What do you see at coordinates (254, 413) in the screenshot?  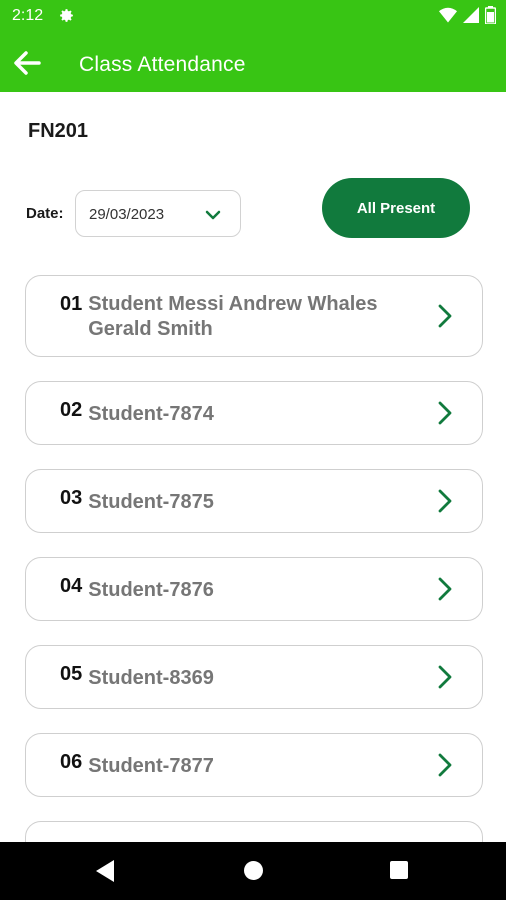 I see `student-row: 02 Student-7874` at bounding box center [254, 413].